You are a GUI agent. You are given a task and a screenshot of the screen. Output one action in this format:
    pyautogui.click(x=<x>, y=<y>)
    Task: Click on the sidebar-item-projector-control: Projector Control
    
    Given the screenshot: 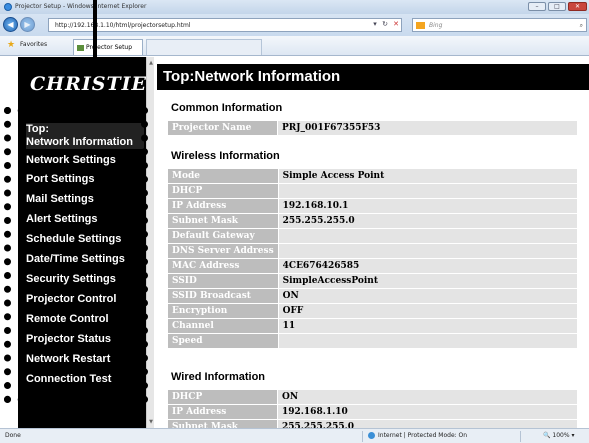 What is the action you would take?
    pyautogui.click(x=85, y=299)
    